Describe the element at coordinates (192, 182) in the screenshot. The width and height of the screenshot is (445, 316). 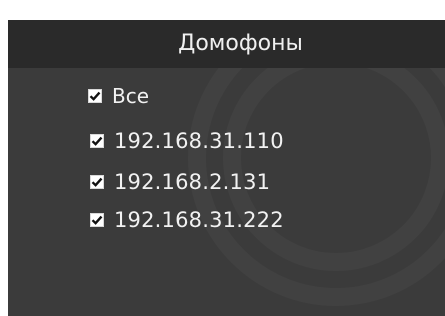
I see `intercom-ip-label: 192.168.2.131` at that location.